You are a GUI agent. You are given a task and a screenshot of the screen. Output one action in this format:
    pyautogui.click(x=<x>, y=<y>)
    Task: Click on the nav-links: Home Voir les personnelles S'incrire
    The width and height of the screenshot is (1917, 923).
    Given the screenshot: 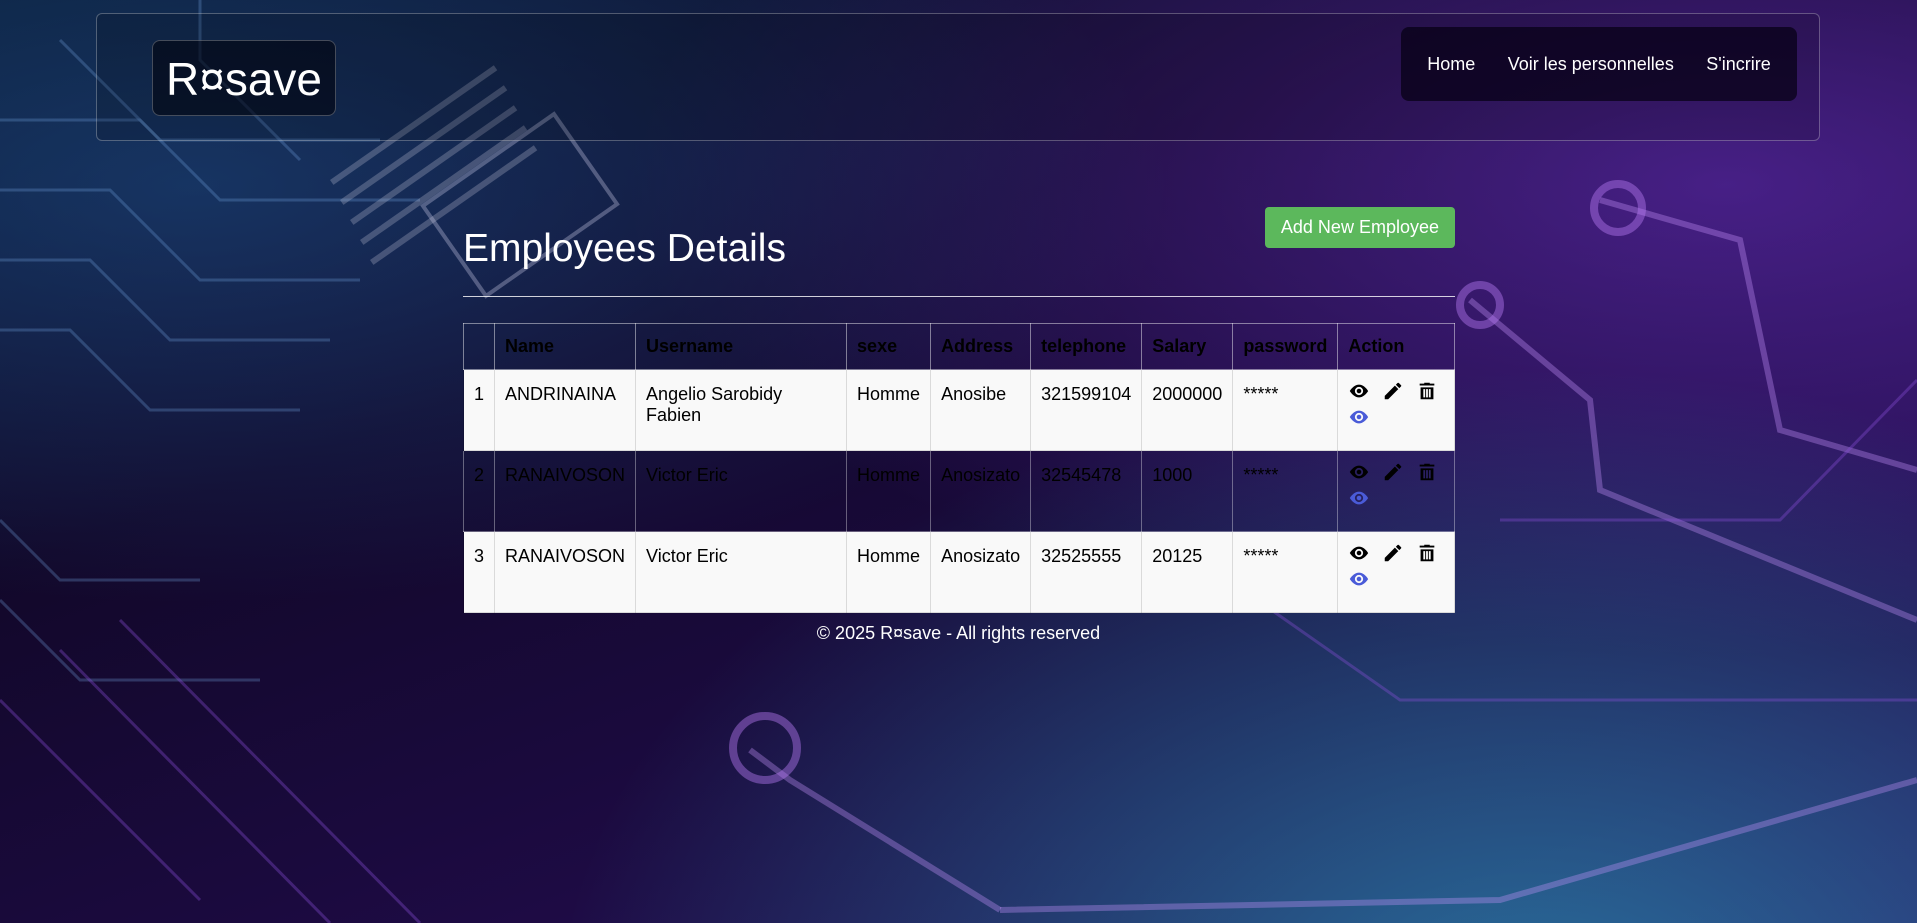 What is the action you would take?
    pyautogui.click(x=1599, y=64)
    